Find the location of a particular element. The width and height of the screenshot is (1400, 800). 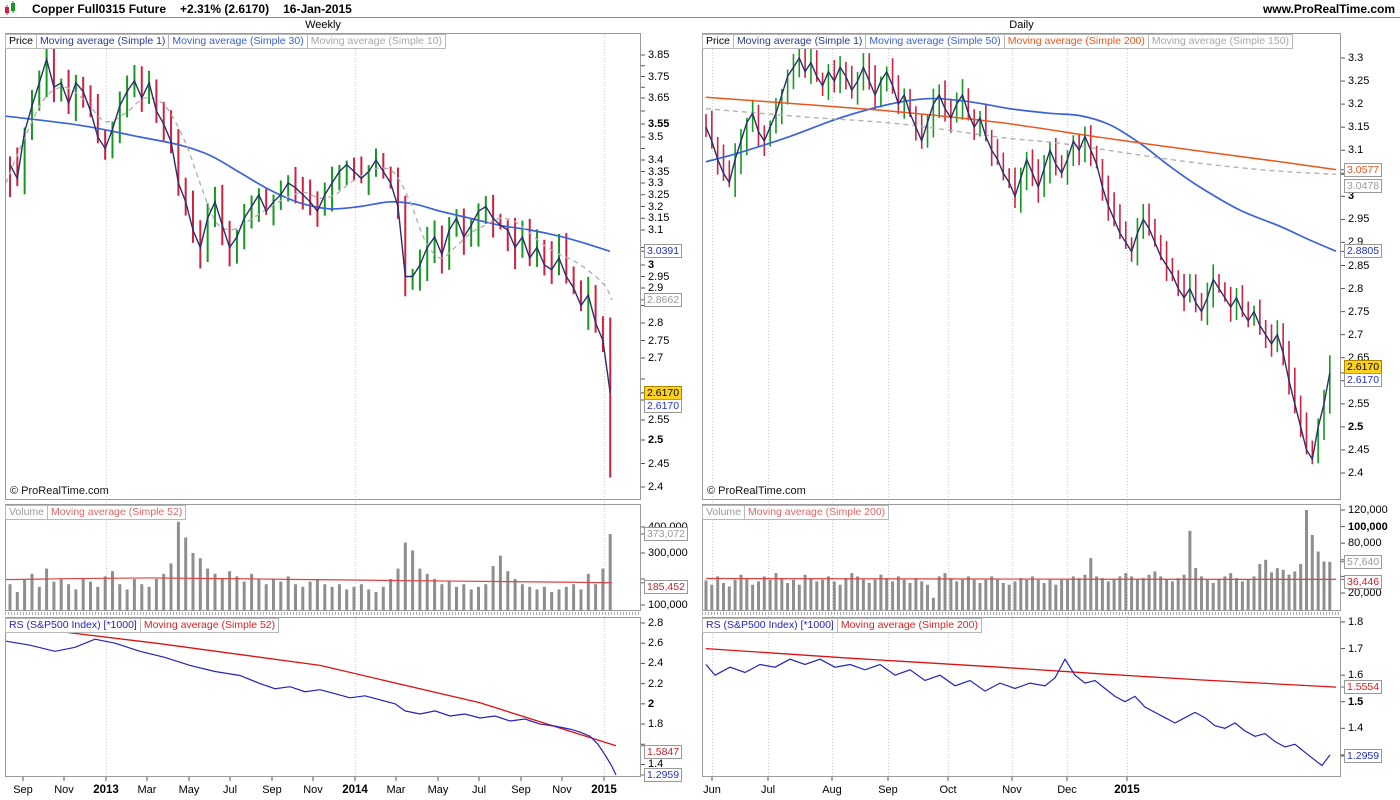

rs-axis-label: 1.4 is located at coordinates (1356, 728).